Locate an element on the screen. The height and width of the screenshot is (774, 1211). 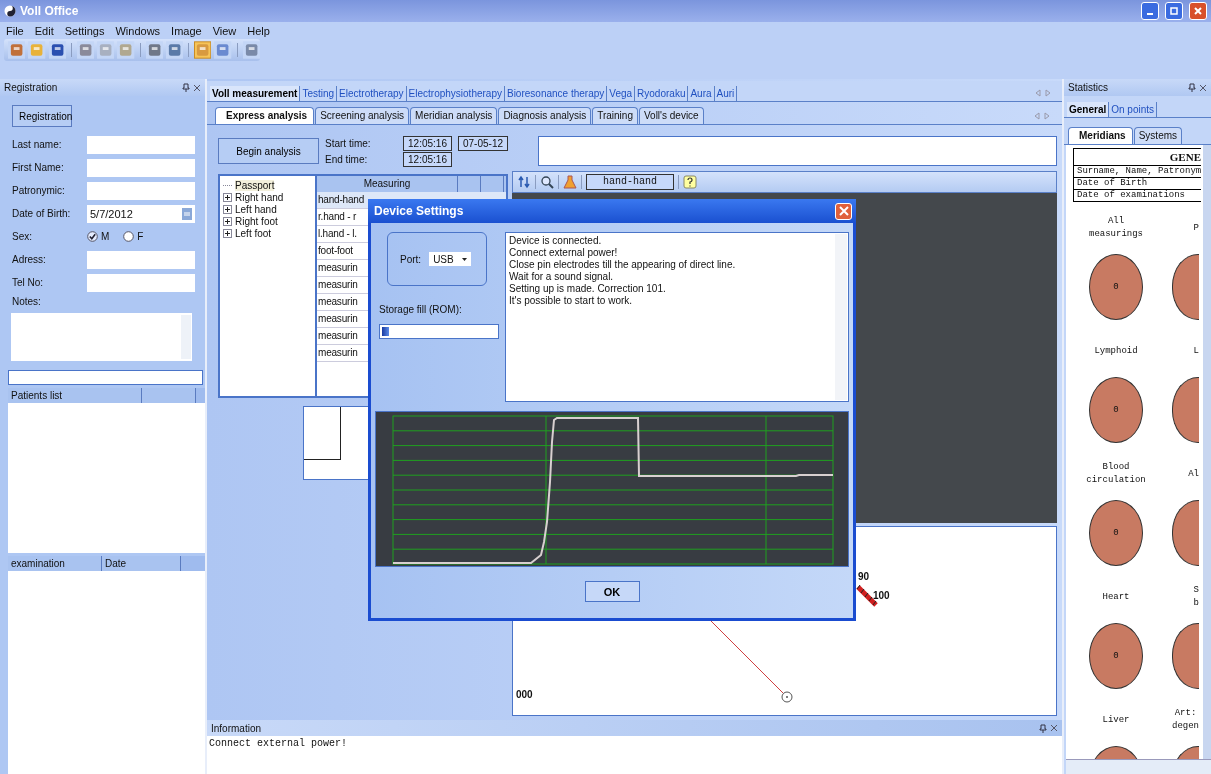
meridian-label: Lymphoid is located at coordinates (1116, 351).